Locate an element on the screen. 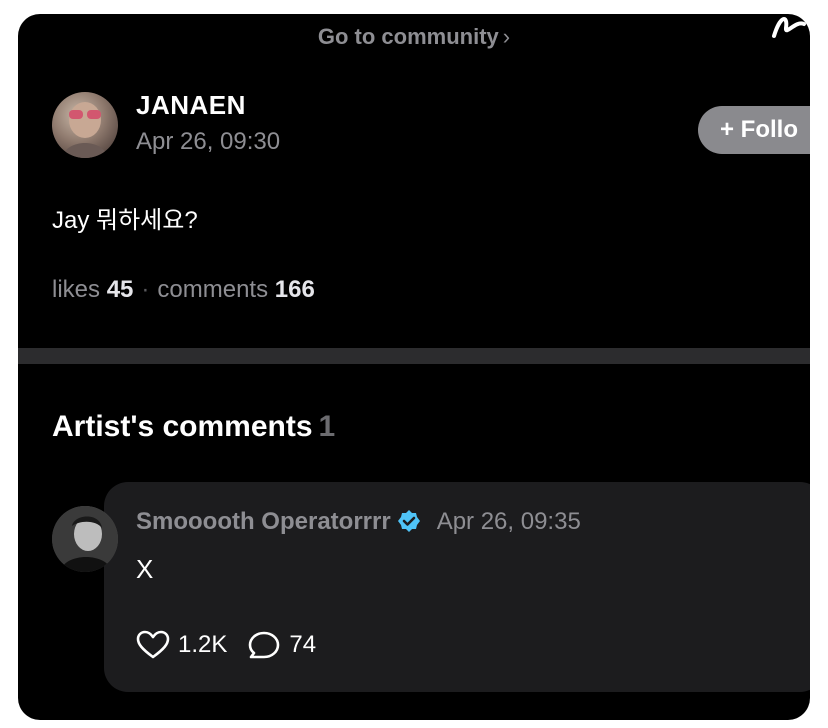  comment-actions: 1.2K 74 is located at coordinates (236, 645).